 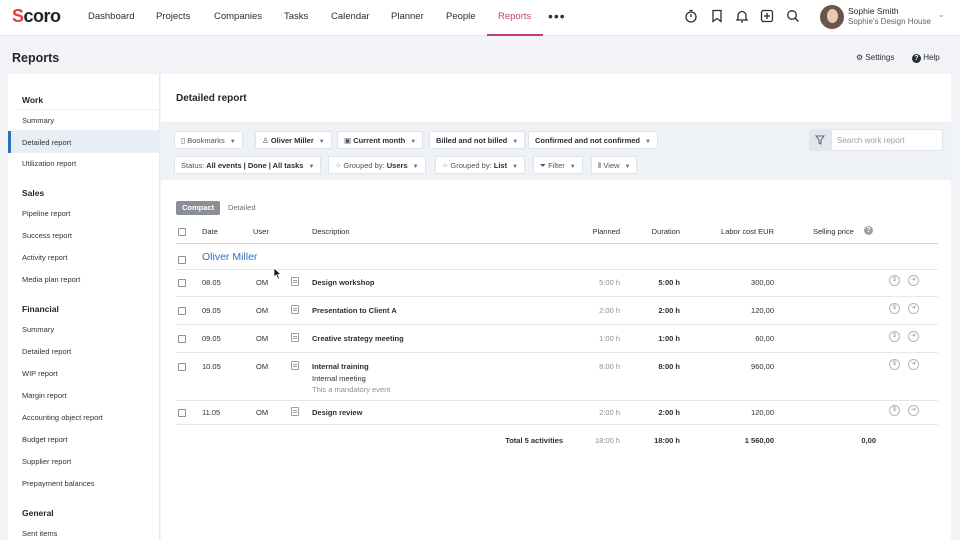 What do you see at coordinates (248, 165) in the screenshot?
I see `status-dropdown: Status: All events | Done | All tasks ▼` at bounding box center [248, 165].